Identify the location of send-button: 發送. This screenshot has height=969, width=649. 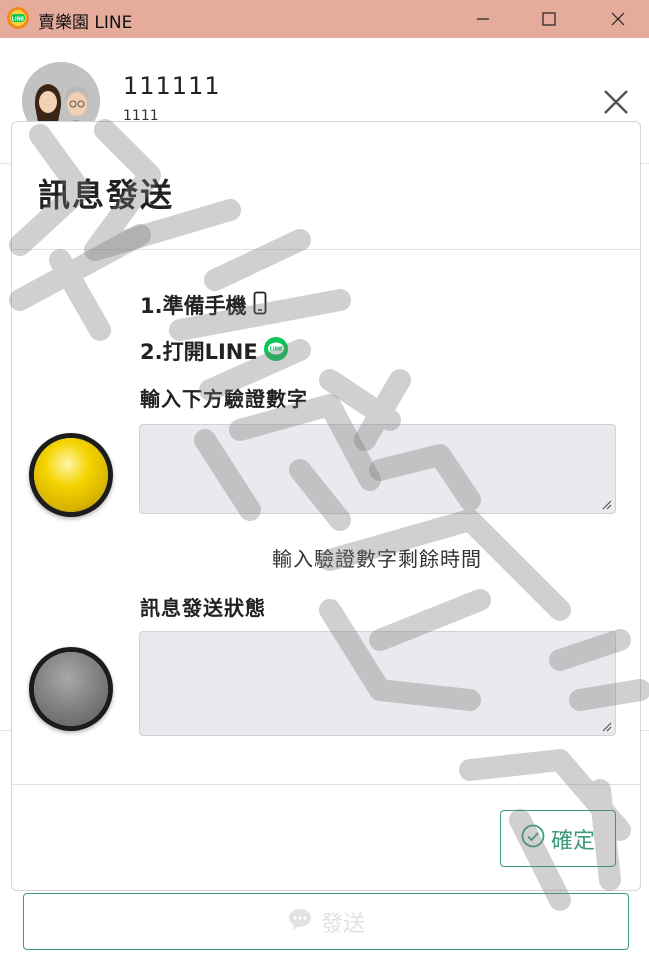
(326, 921).